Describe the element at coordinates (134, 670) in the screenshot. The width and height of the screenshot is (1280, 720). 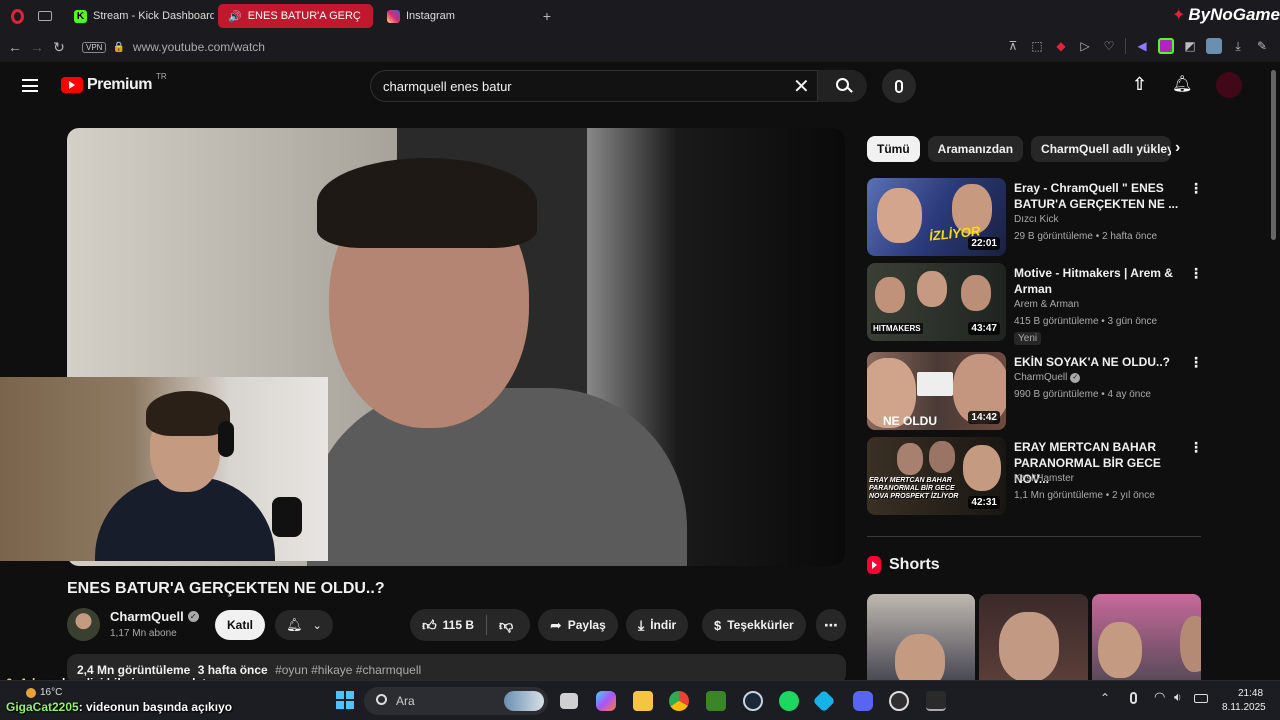
I see `view-count: 2,4 Mn görüntüleme` at that location.